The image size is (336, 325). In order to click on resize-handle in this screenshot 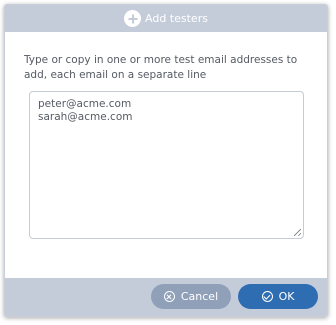, I will do `click(297, 232)`.